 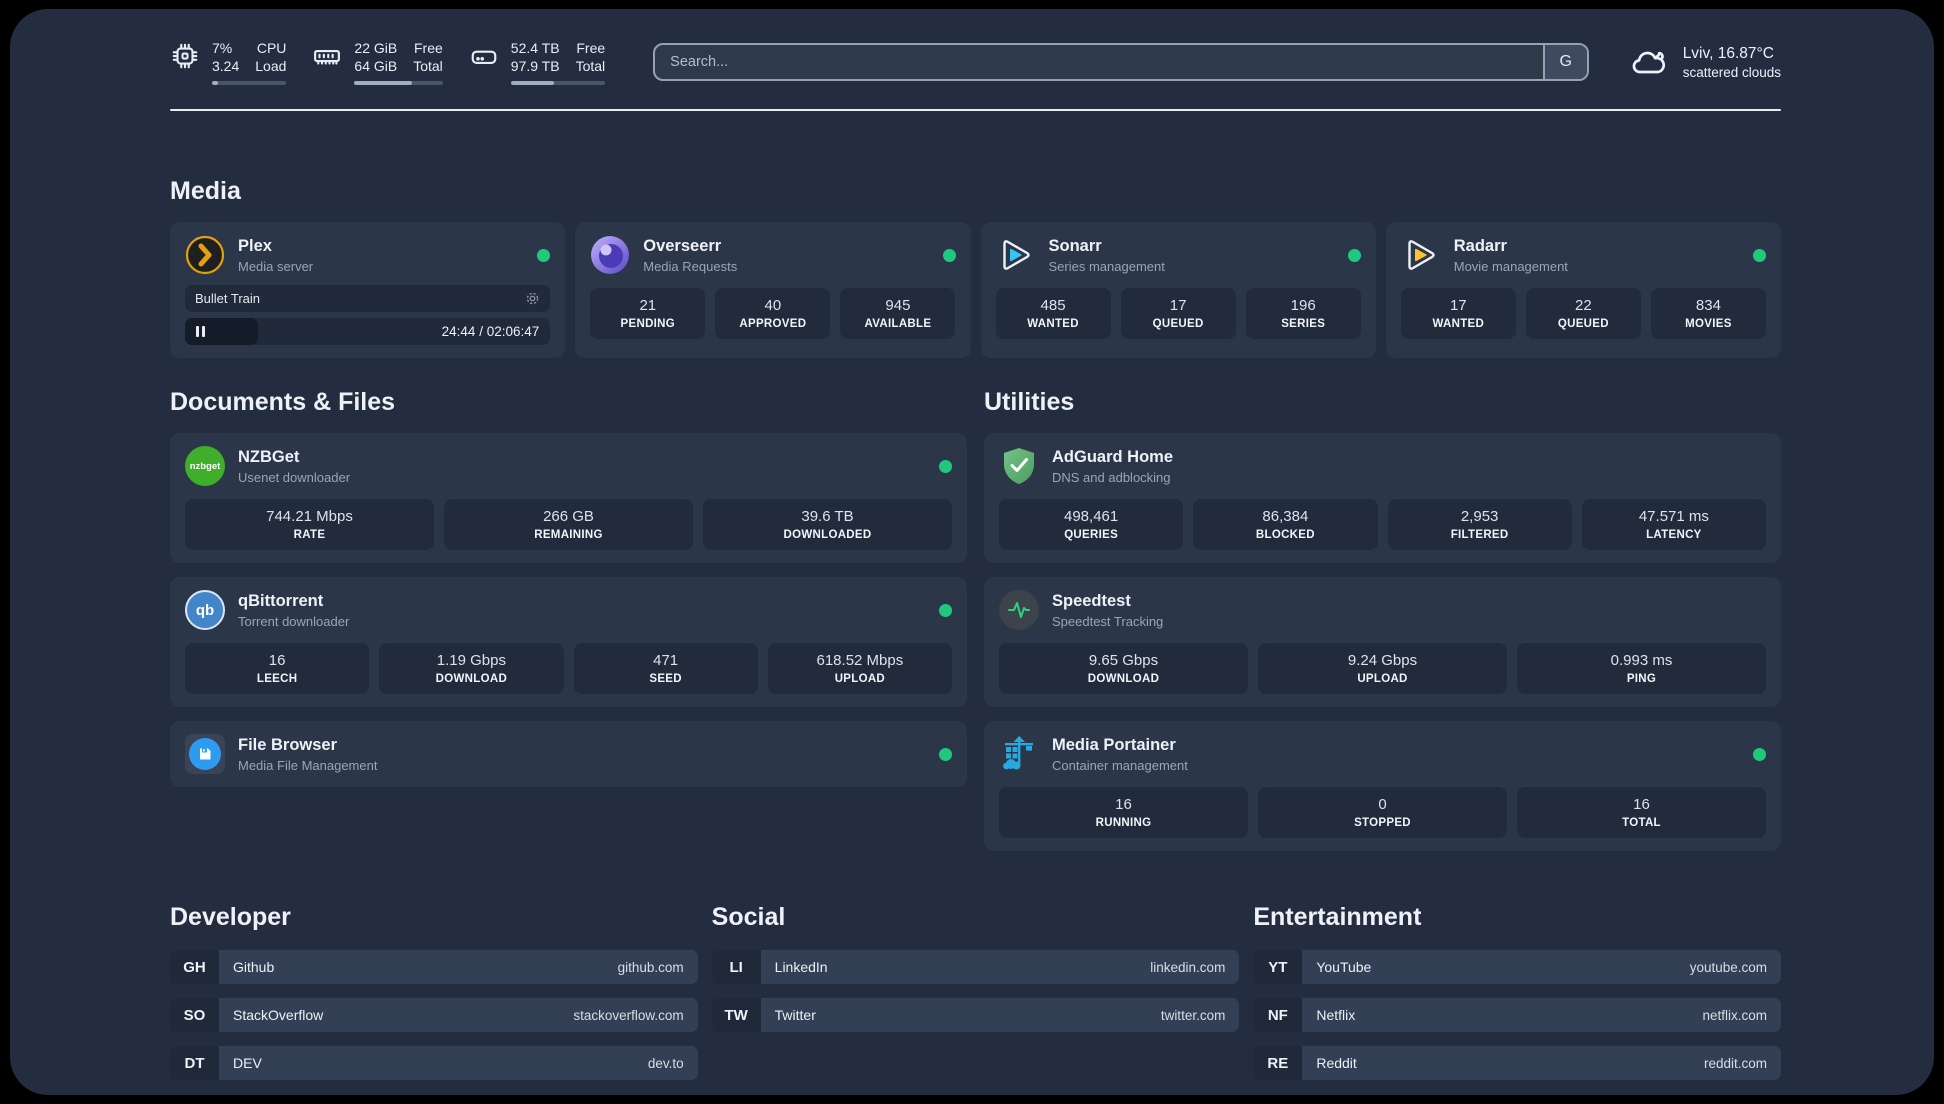 What do you see at coordinates (1641, 669) in the screenshot?
I see `stat-ping: 0.993 ms PING` at bounding box center [1641, 669].